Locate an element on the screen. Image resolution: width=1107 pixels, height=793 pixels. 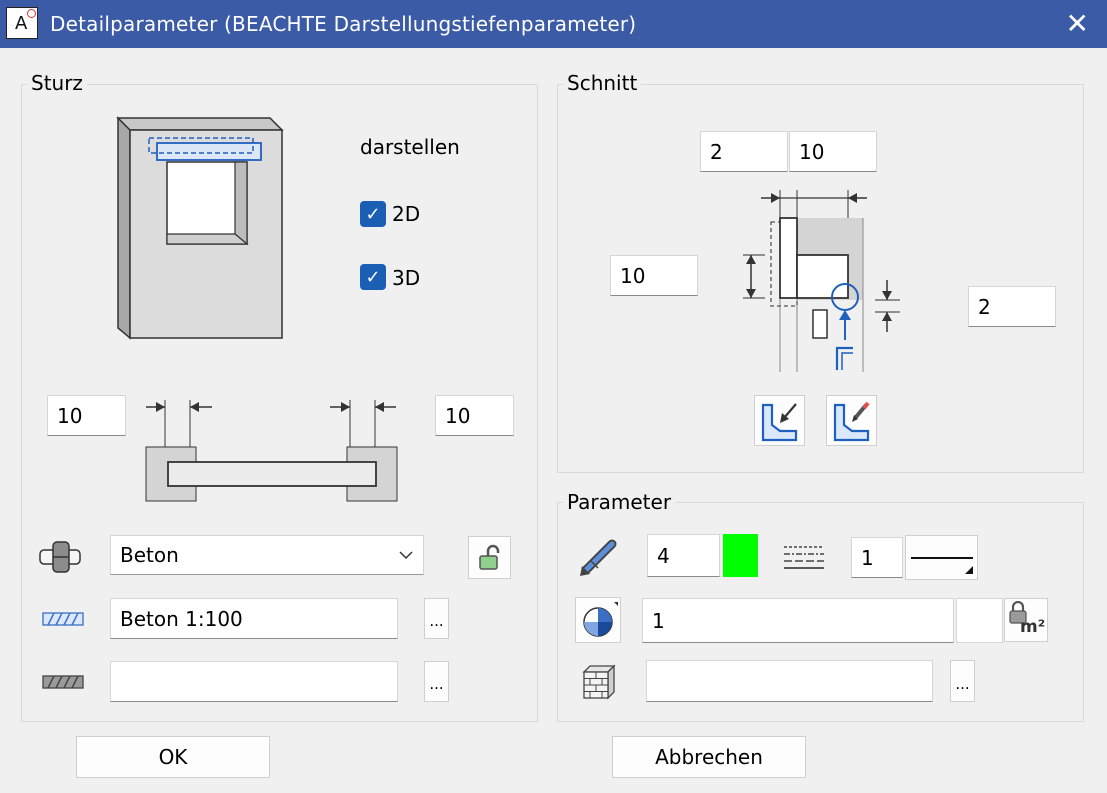
edit-section-icon is located at coordinates (851, 421).